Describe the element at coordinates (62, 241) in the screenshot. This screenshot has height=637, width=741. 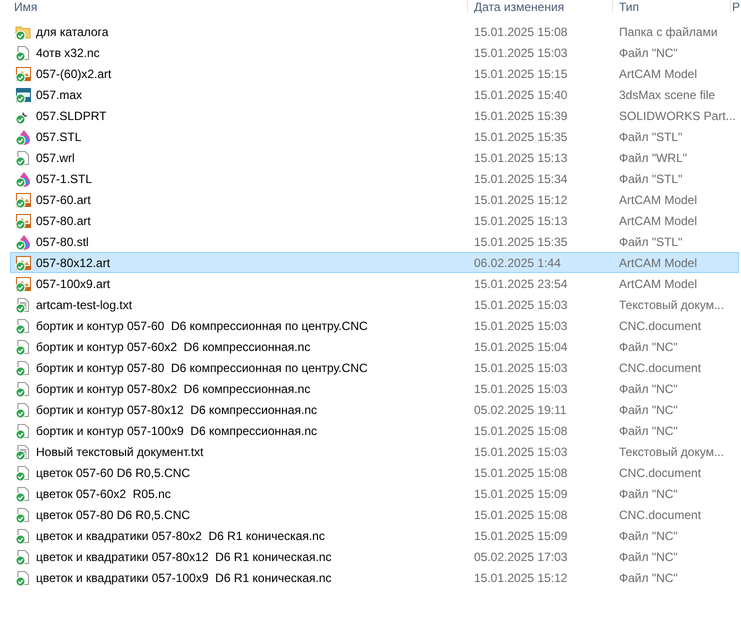
I see `file-name: 057-80.stl` at that location.